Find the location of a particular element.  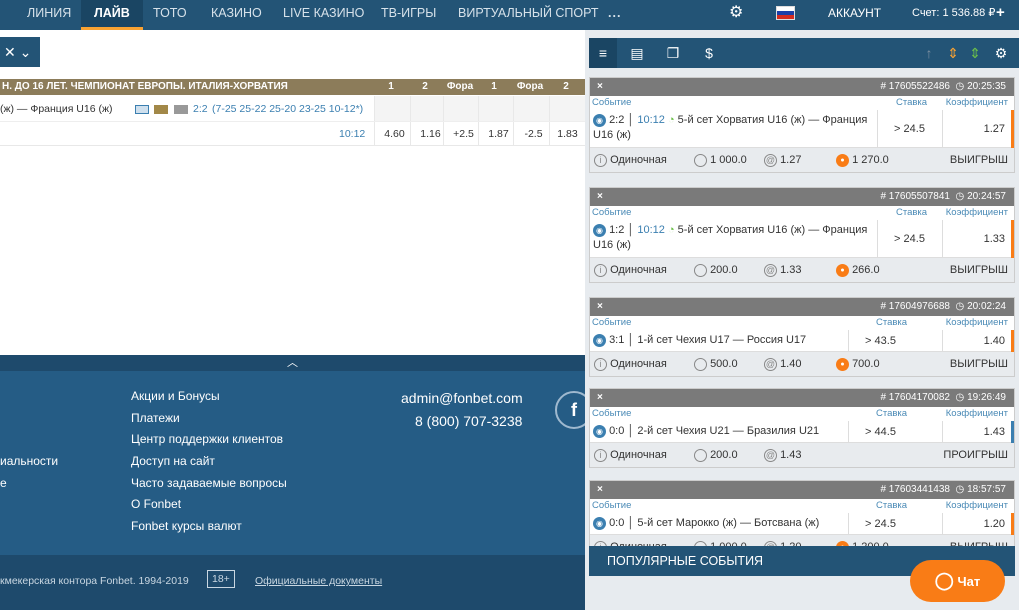

footer-link: Доступ на сайт is located at coordinates (173, 461).